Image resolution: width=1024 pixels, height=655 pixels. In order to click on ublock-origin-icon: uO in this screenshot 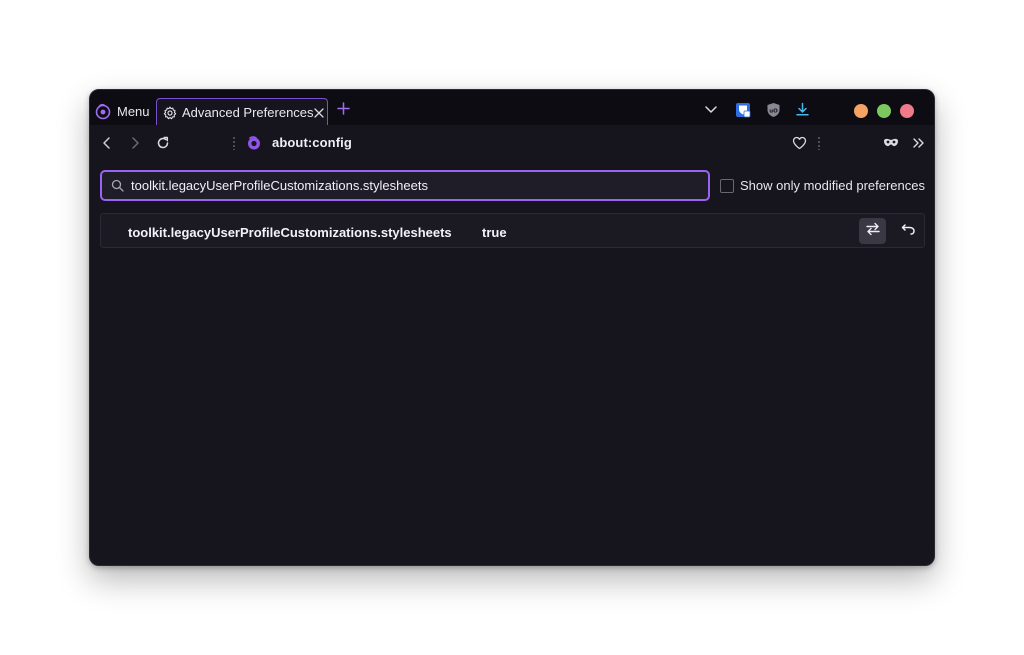, I will do `click(773, 110)`.